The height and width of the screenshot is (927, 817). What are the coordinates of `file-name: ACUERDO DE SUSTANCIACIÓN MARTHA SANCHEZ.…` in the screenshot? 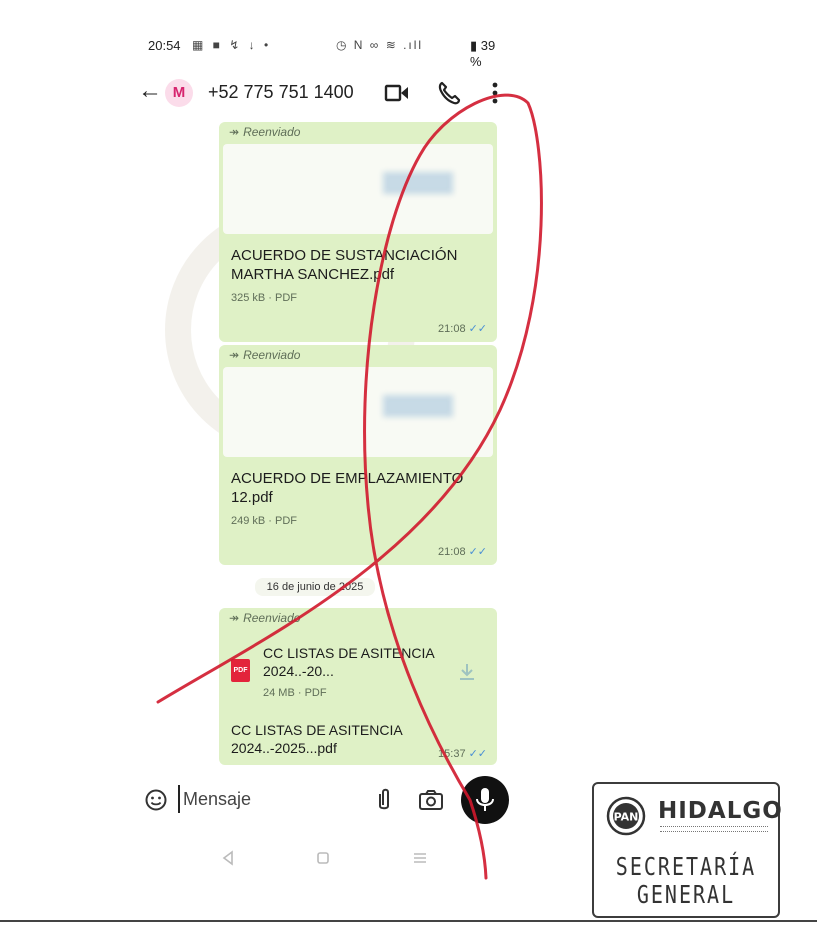 It's located at (344, 265).